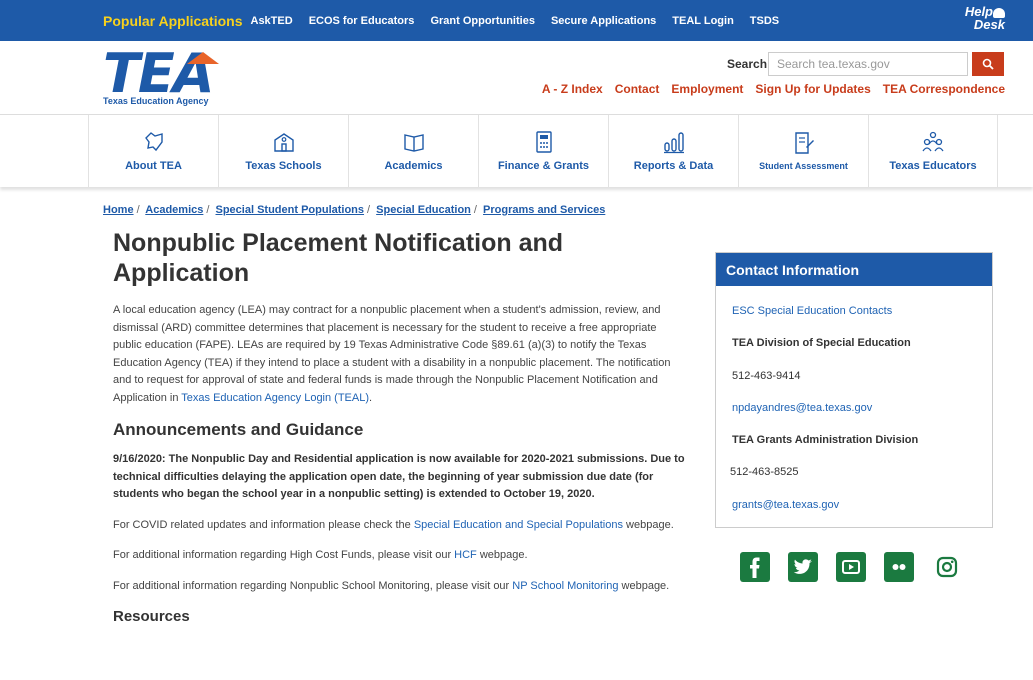 This screenshot has height=680, width=1033. I want to click on topbar-link-grant-opportunities: Grant Opportunities, so click(482, 21).